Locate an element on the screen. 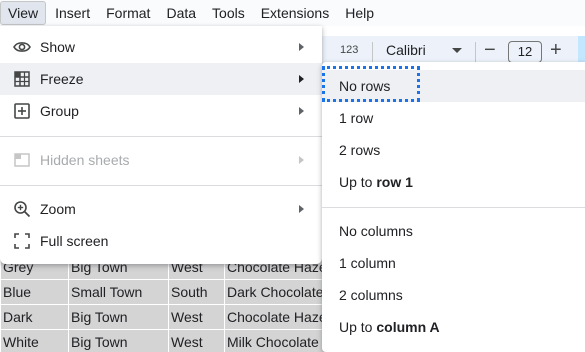  menu-item-label: Freeze is located at coordinates (62, 79).